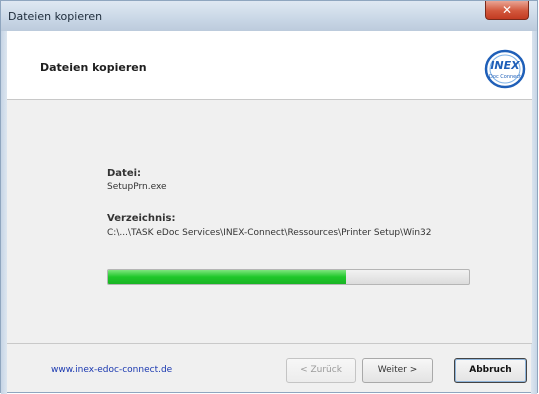 The image size is (539, 394). I want to click on next-button: Weiter >, so click(397, 370).